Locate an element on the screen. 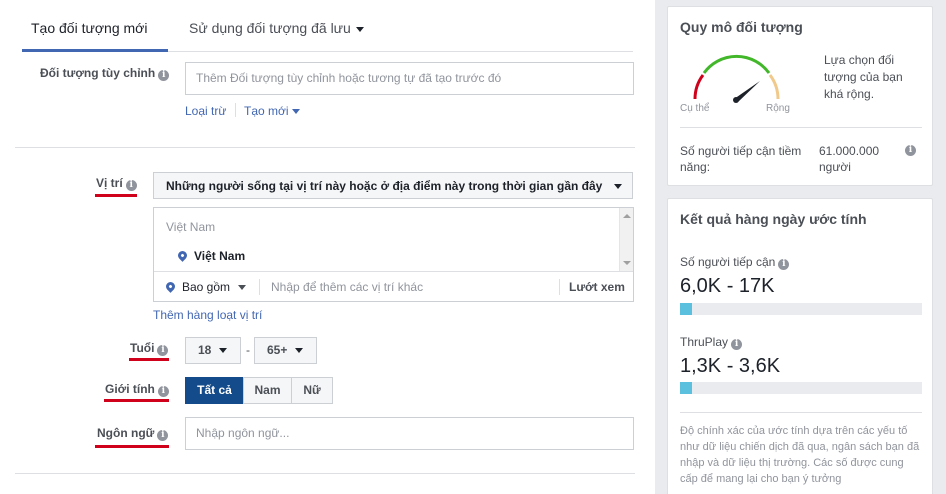 This screenshot has width=946, height=494. thruplay-value: 1,3K - 3,6K is located at coordinates (730, 366).